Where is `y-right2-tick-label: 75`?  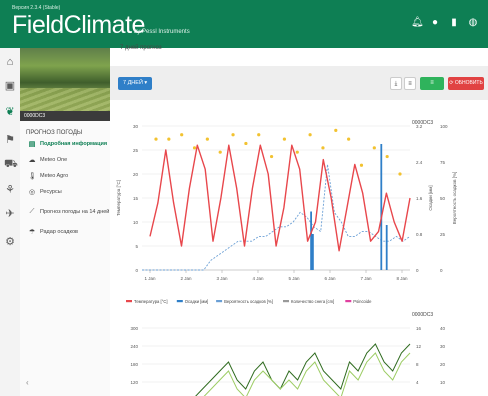 y-right2-tick-label: 75 is located at coordinates (443, 162).